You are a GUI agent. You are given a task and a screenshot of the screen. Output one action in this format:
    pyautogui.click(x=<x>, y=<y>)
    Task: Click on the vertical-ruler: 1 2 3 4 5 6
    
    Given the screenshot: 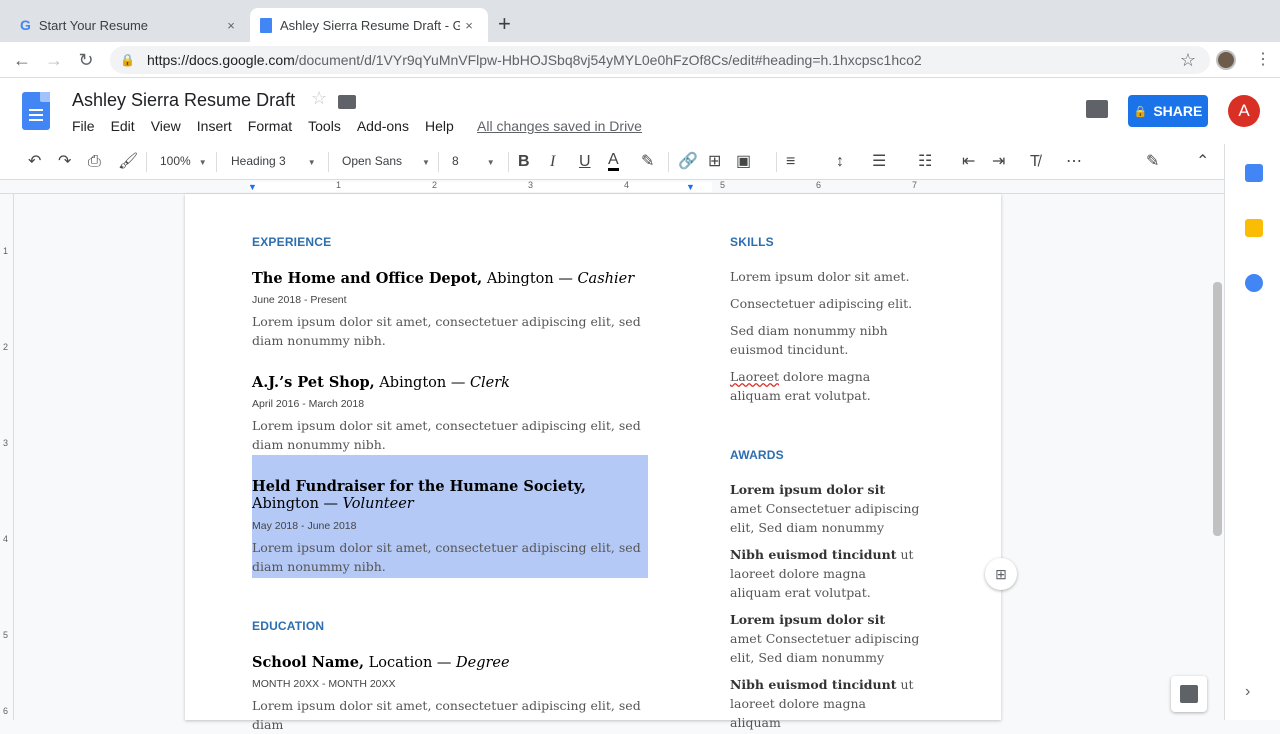 What is the action you would take?
    pyautogui.click(x=7, y=457)
    